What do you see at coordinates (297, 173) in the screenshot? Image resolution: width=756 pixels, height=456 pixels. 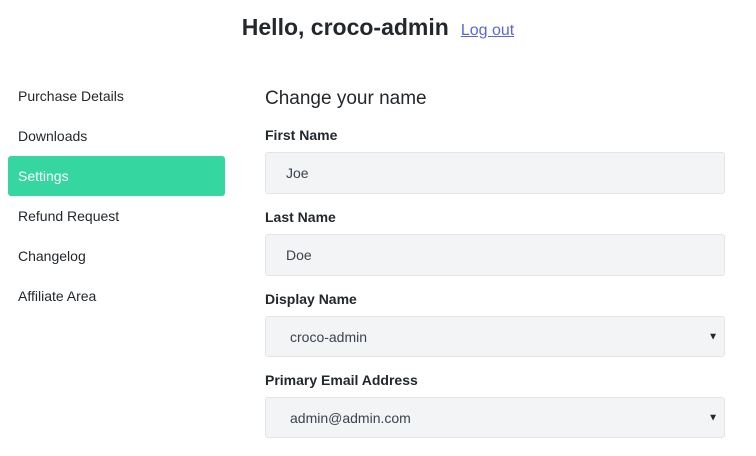 I see `first-name-value: Joe` at bounding box center [297, 173].